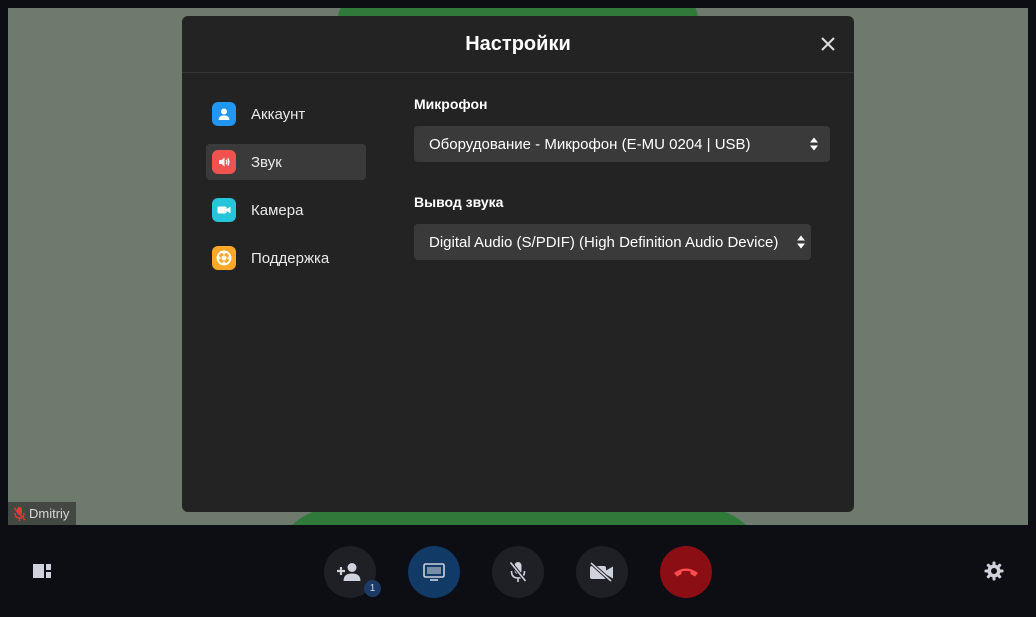 Image resolution: width=1036 pixels, height=617 pixels. I want to click on settings-button, so click(994, 571).